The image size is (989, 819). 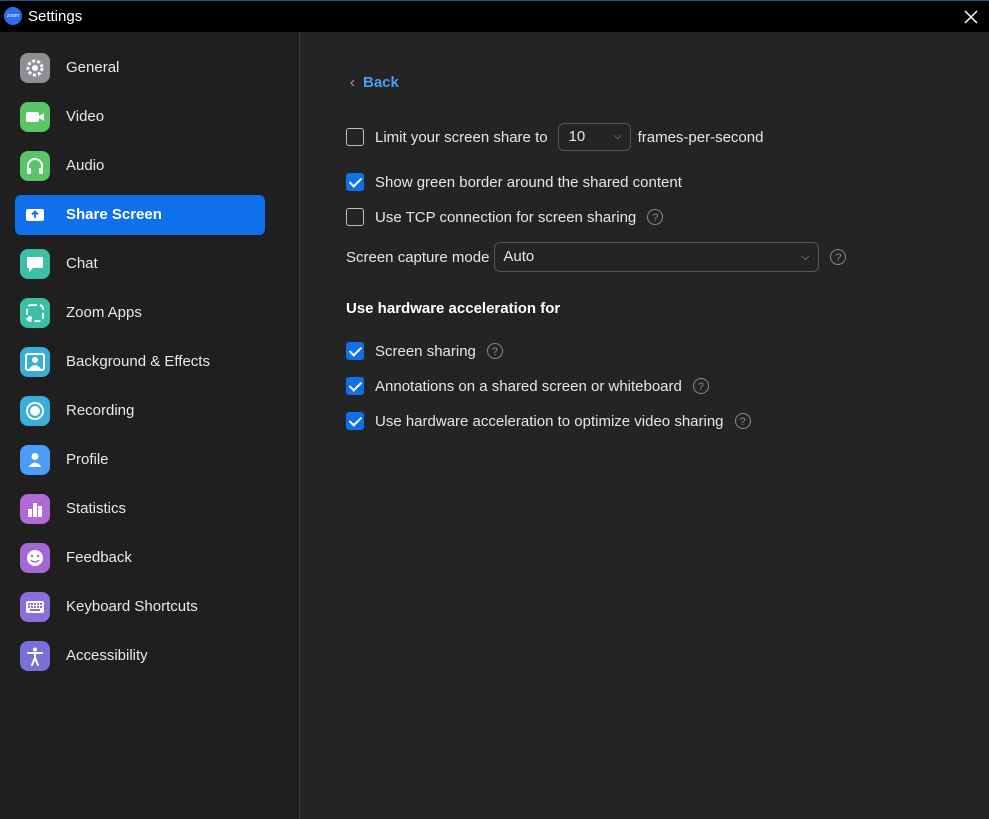 I want to click on hw-screen-sharing-label: Screen sharing, so click(x=425, y=351).